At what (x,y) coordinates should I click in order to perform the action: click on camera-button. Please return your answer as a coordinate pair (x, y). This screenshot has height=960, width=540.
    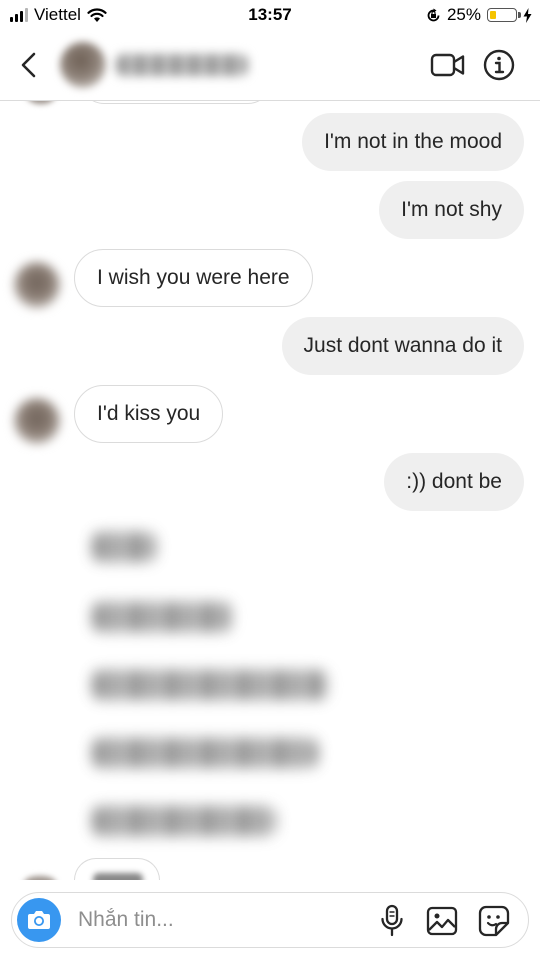
    Looking at the image, I should click on (39, 920).